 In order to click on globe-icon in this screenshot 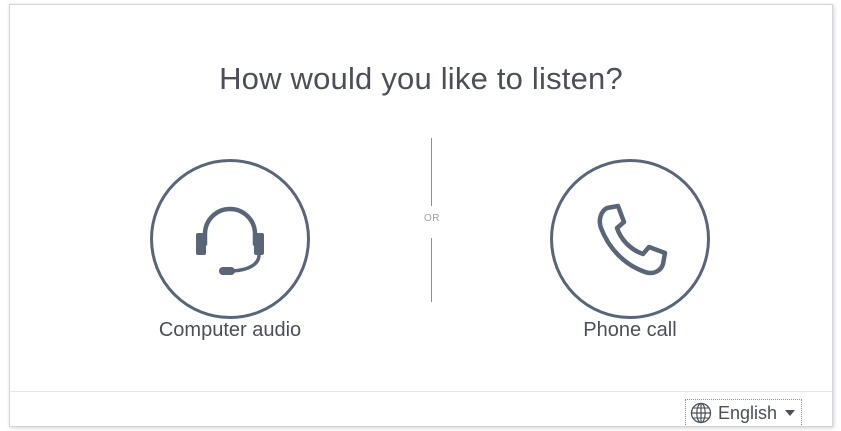, I will do `click(701, 413)`.